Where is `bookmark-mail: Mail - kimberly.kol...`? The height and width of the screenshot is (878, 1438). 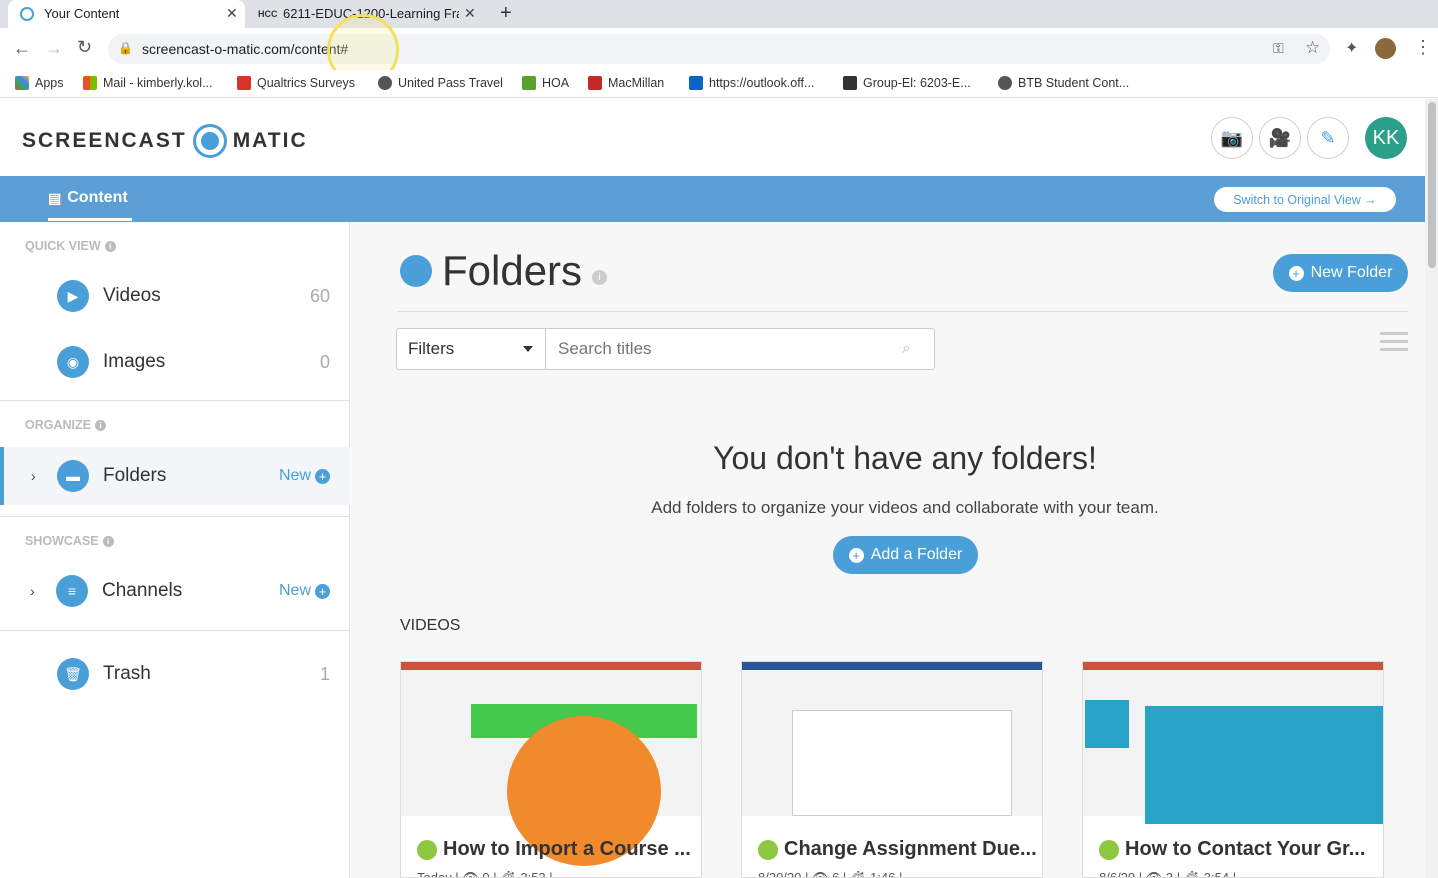
bookmark-mail: Mail - kimberly.kol... is located at coordinates (148, 83).